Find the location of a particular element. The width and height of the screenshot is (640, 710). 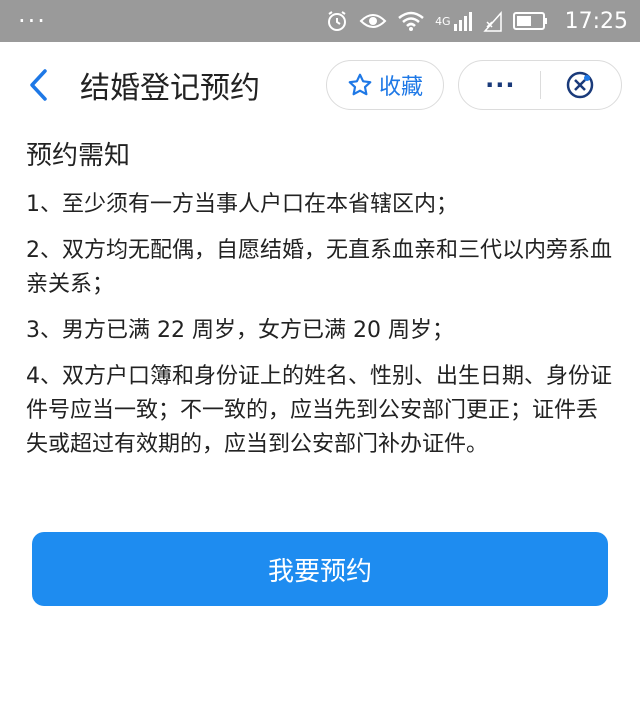

back-button is located at coordinates (38, 85).